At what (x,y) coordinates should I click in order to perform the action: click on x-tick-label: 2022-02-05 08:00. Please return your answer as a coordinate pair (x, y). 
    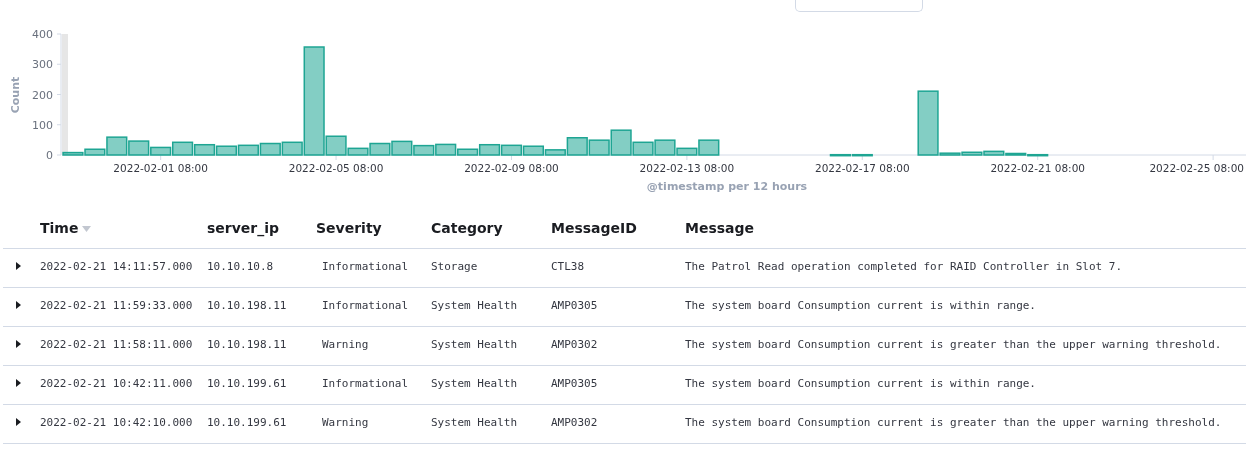
    Looking at the image, I should click on (336, 168).